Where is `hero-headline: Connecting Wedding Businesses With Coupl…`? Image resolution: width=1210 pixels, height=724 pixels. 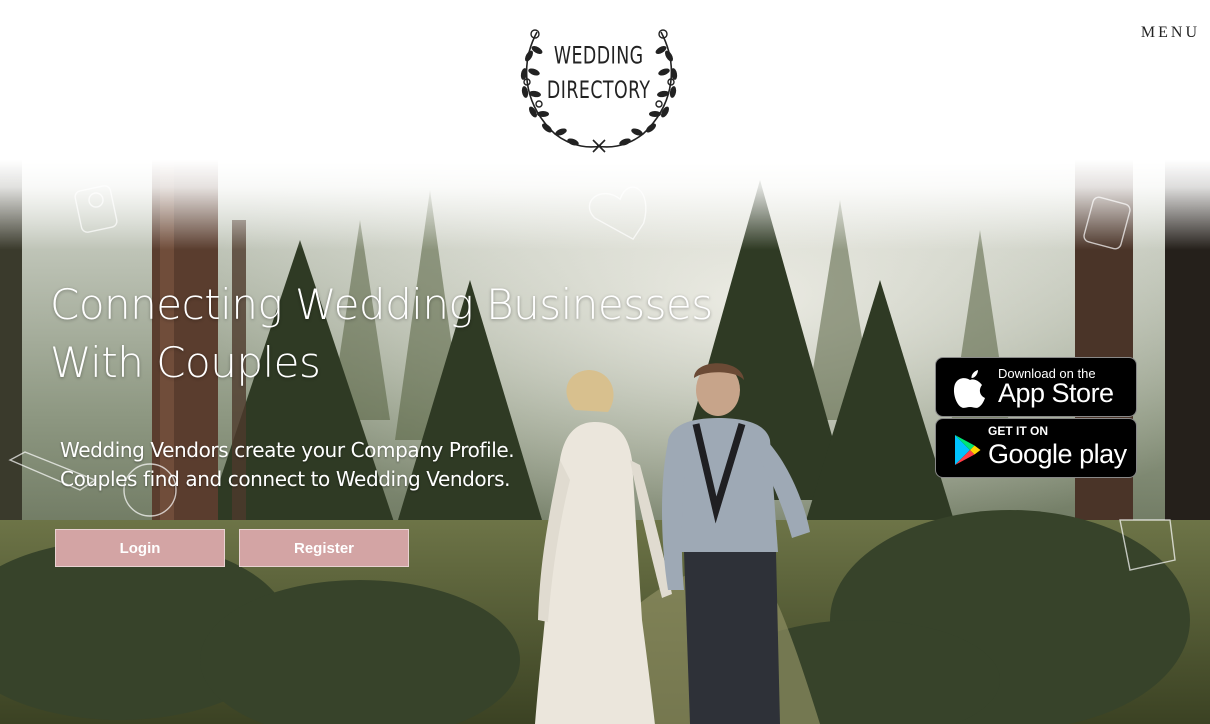
hero-headline: Connecting Wedding Businesses With Coupl… is located at coordinates (410, 334).